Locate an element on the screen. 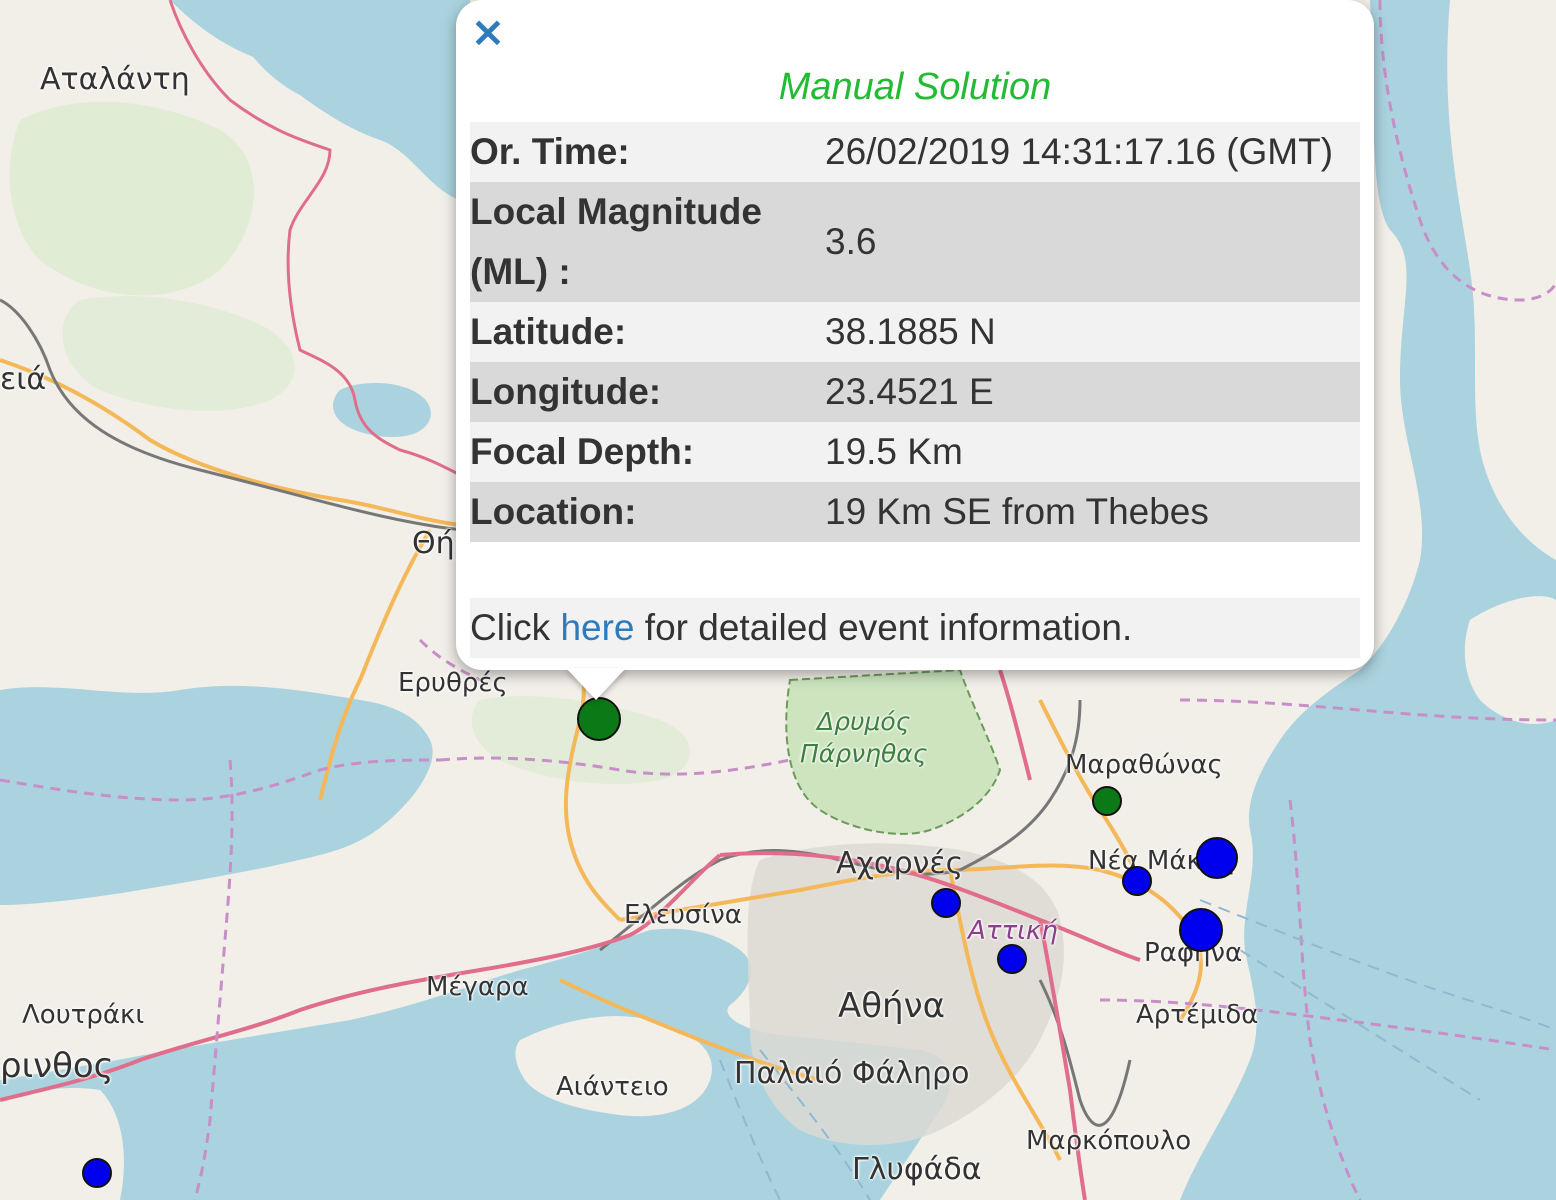  table-row: Longitude: 23.4521 E is located at coordinates (915, 392).